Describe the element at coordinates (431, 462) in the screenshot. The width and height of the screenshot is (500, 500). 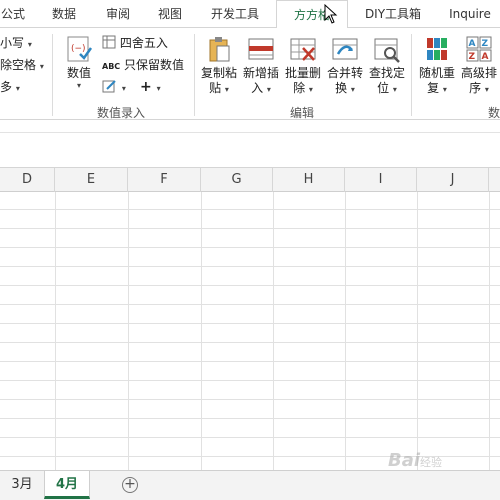
I see `watermark-suffix: 经验` at that location.